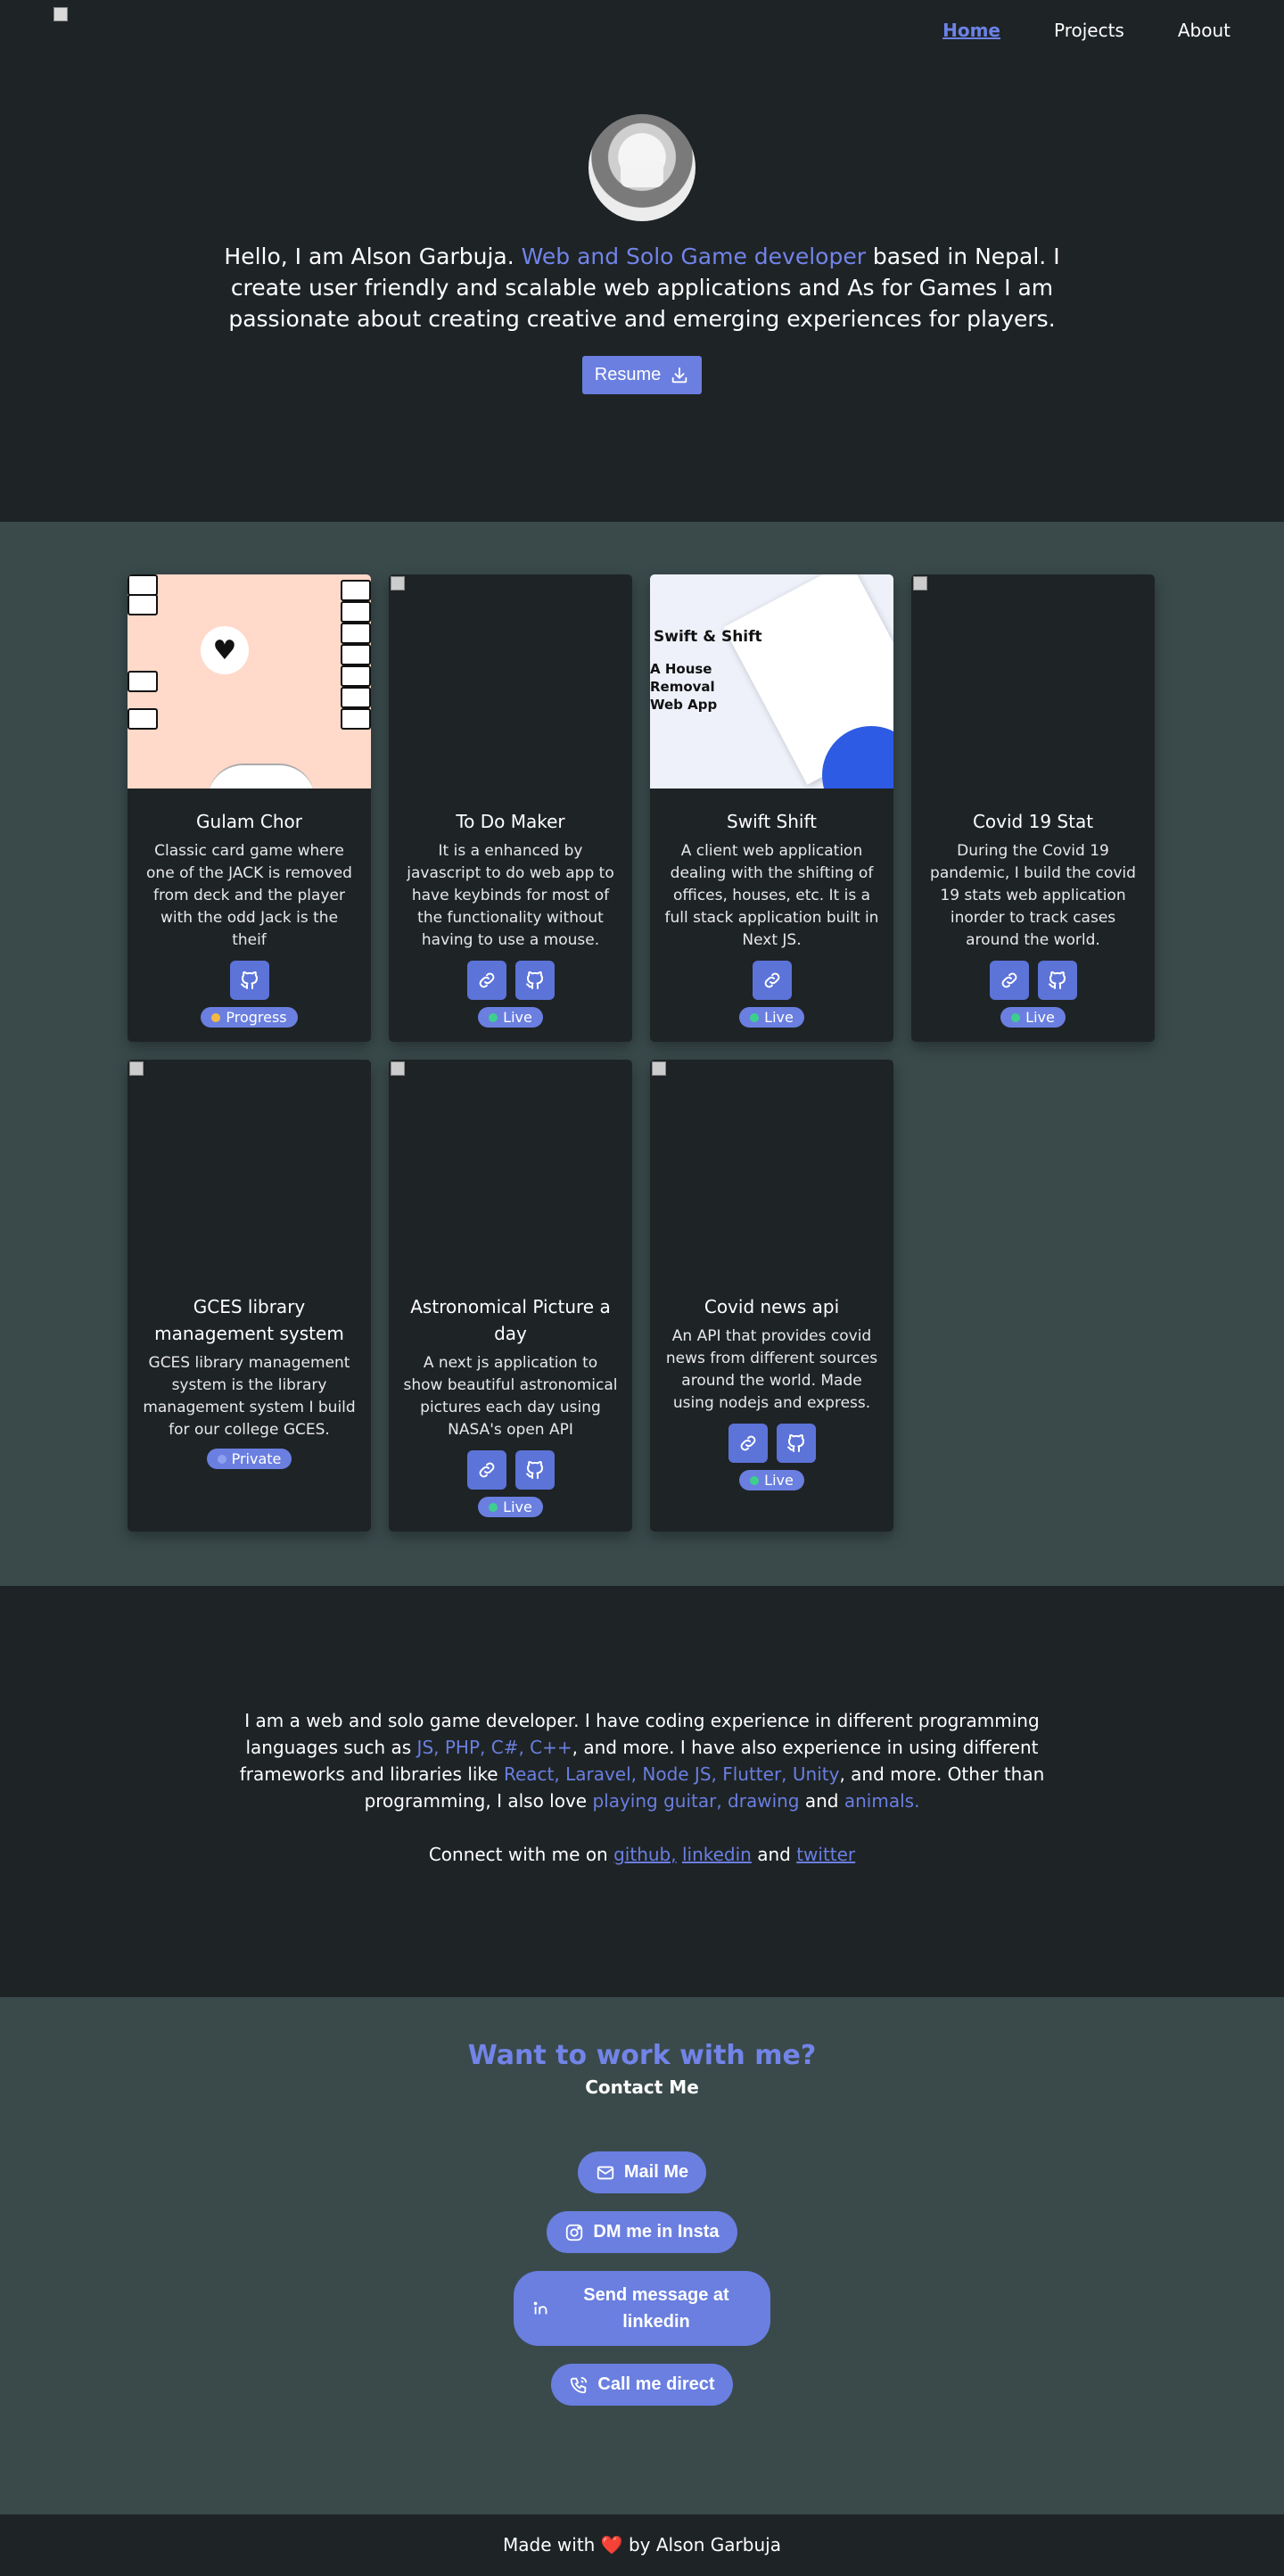  I want to click on top-nav: Home Projects About, so click(642, 32).